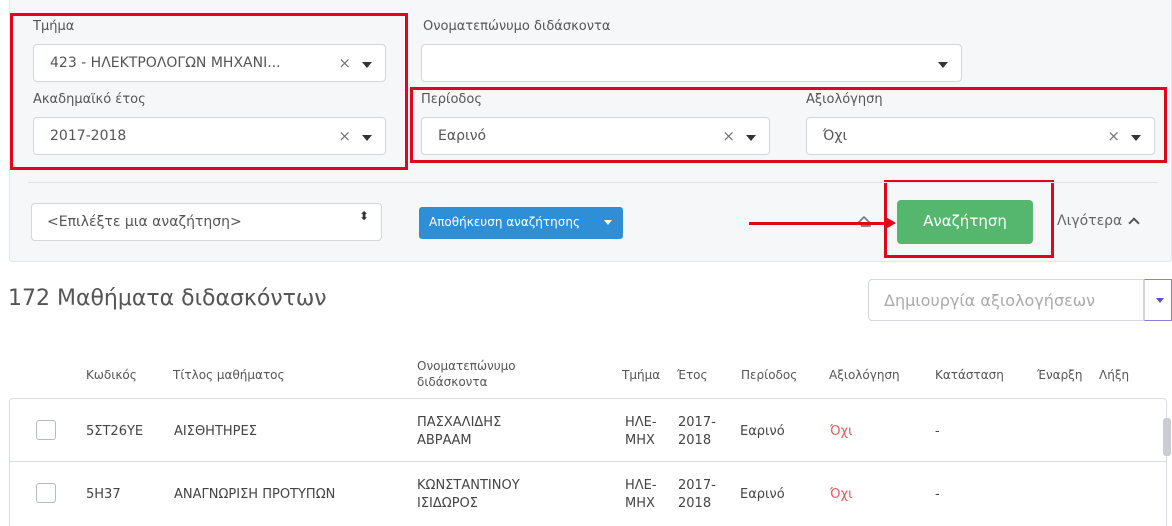 Image resolution: width=1172 pixels, height=526 pixels. What do you see at coordinates (769, 375) in the screenshot?
I see `column-header-period: Περίοδος` at bounding box center [769, 375].